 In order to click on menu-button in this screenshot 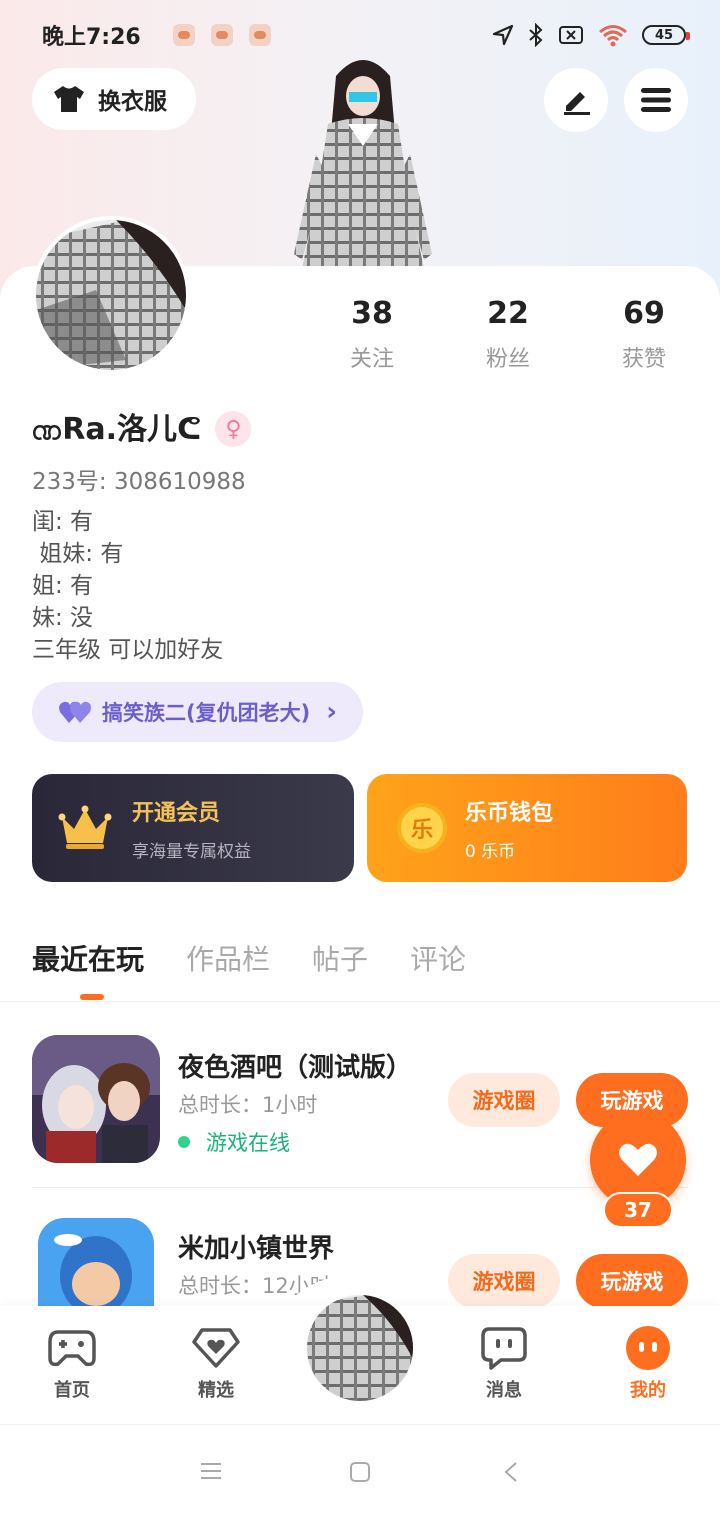, I will do `click(656, 100)`.